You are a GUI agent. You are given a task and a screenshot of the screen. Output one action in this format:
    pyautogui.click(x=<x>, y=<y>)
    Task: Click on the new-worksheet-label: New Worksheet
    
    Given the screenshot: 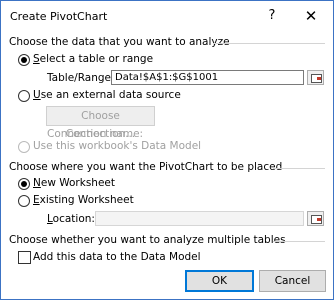 What is the action you would take?
    pyautogui.click(x=74, y=183)
    